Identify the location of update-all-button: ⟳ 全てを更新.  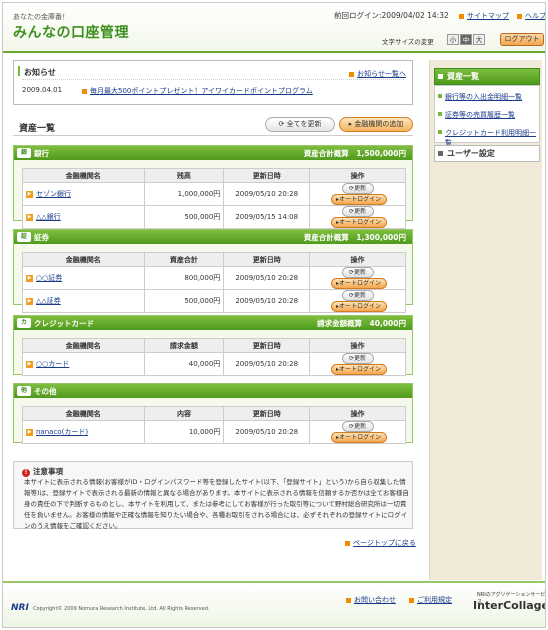
(300, 124).